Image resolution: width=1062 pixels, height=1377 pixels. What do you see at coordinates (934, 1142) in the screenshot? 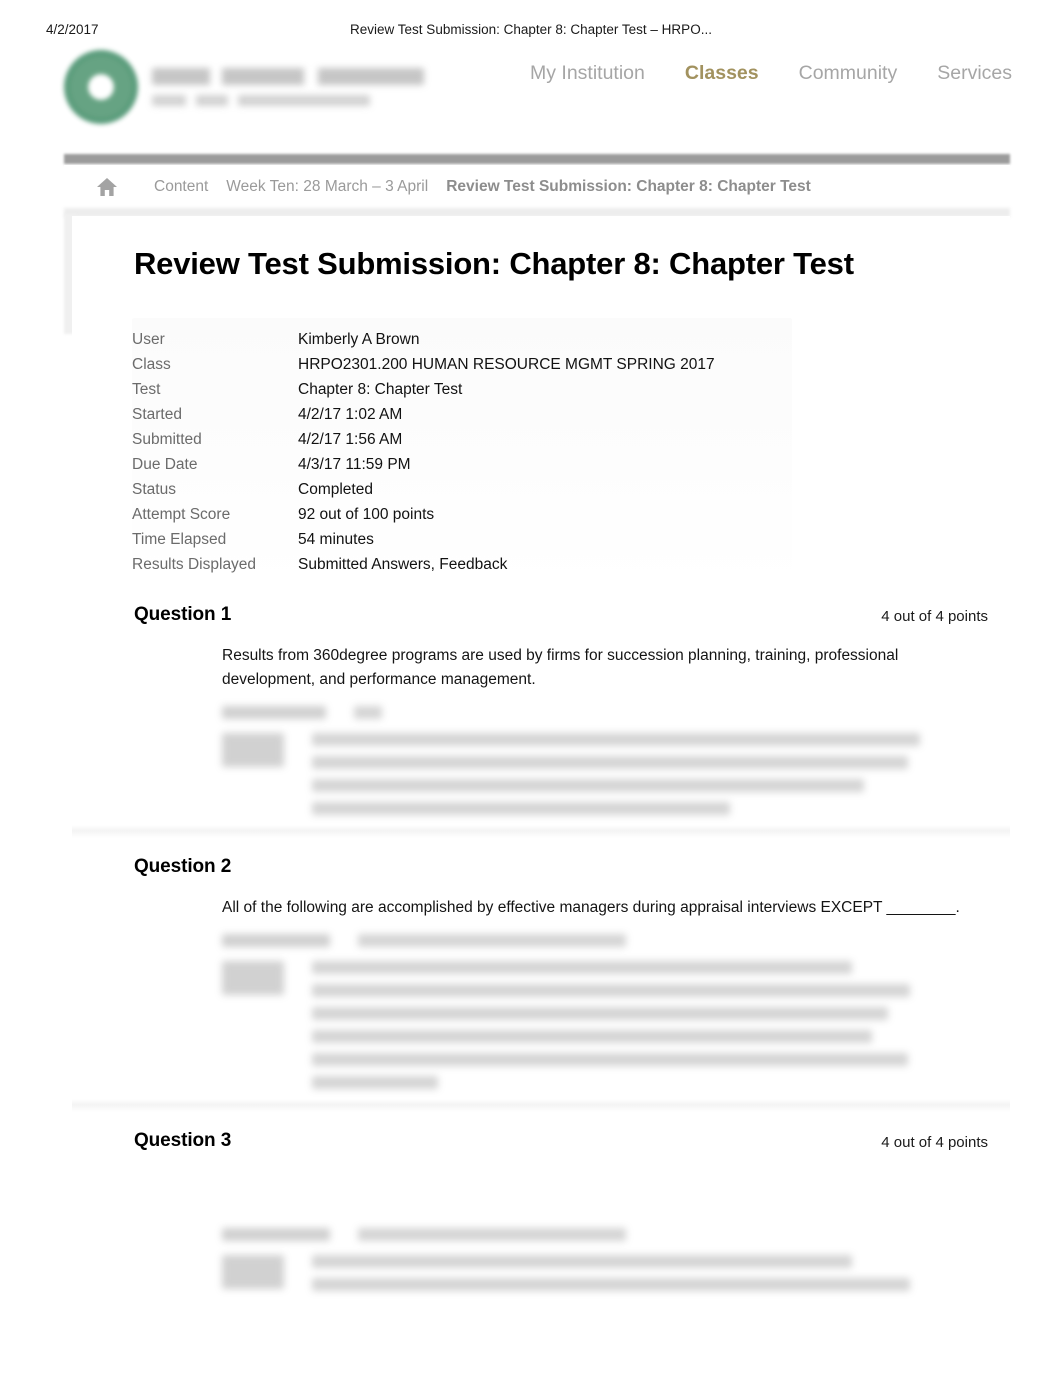
I see `question-3-points: 4 out of 4 points` at bounding box center [934, 1142].